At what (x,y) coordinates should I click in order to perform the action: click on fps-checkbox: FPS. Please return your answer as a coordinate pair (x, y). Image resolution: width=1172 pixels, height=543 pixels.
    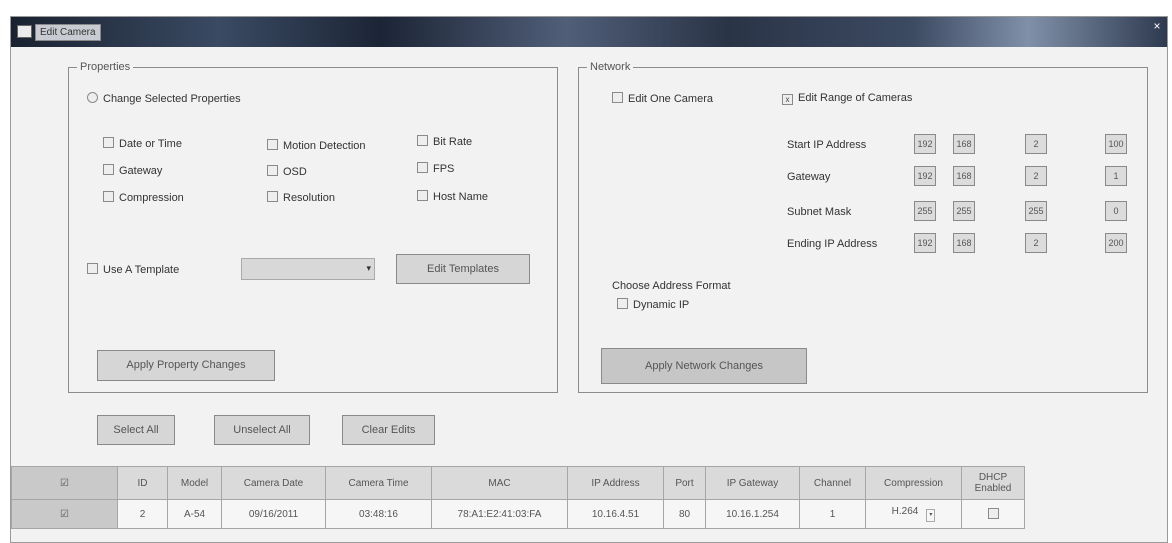
    Looking at the image, I should click on (435, 168).